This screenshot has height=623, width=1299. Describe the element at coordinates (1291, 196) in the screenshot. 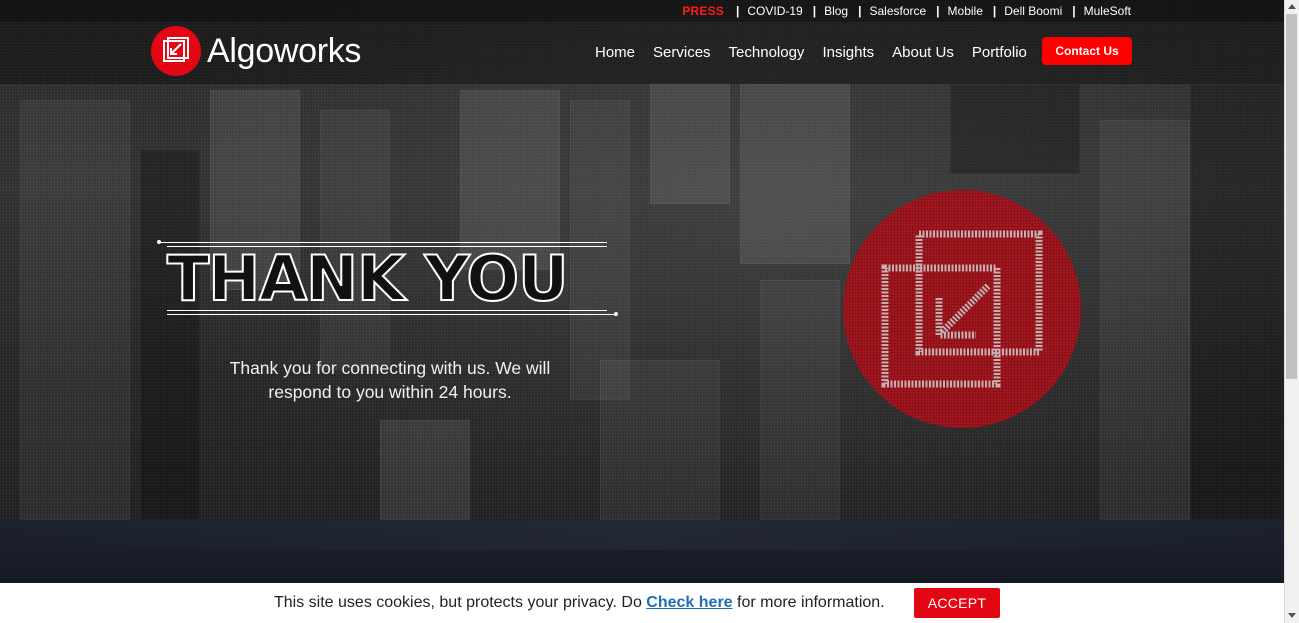

I see `scrollbar-thumb` at that location.